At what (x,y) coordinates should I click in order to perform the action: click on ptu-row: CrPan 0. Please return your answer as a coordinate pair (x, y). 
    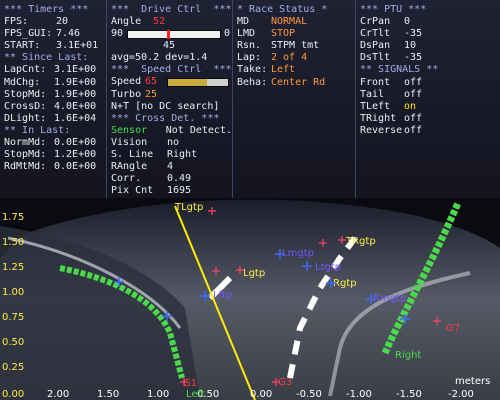
    Looking at the image, I should click on (430, 22).